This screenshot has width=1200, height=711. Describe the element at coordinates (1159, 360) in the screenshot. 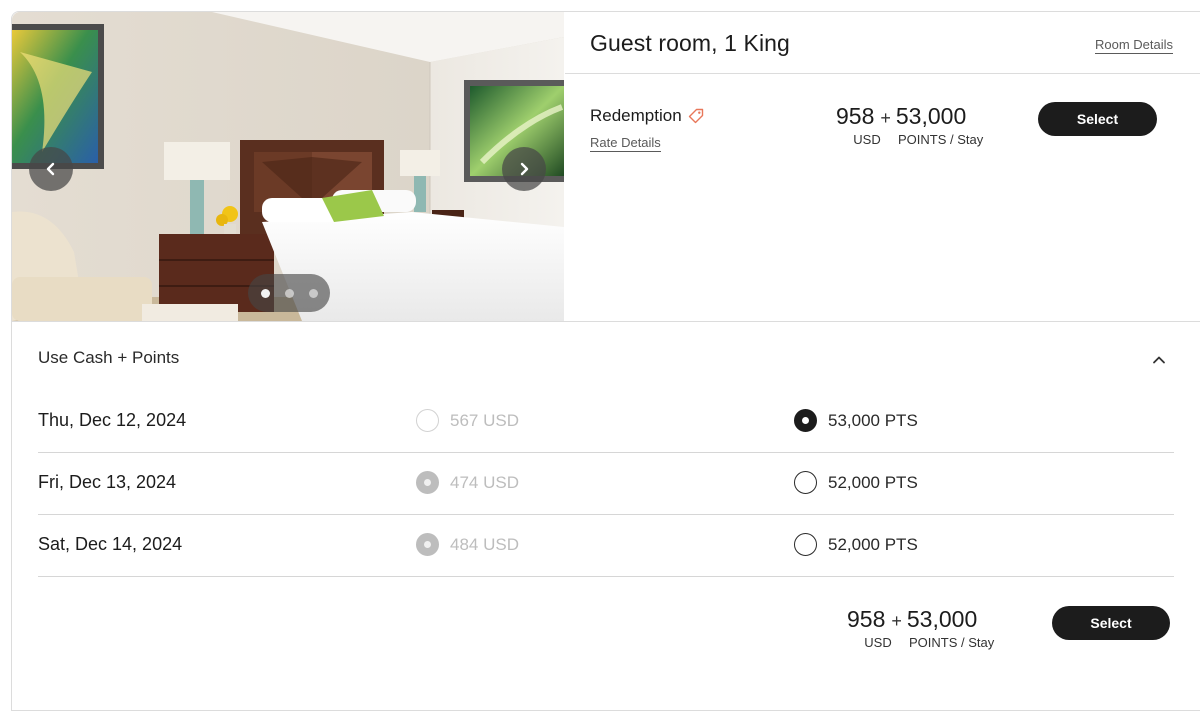

I see `chevron-up-icon` at that location.